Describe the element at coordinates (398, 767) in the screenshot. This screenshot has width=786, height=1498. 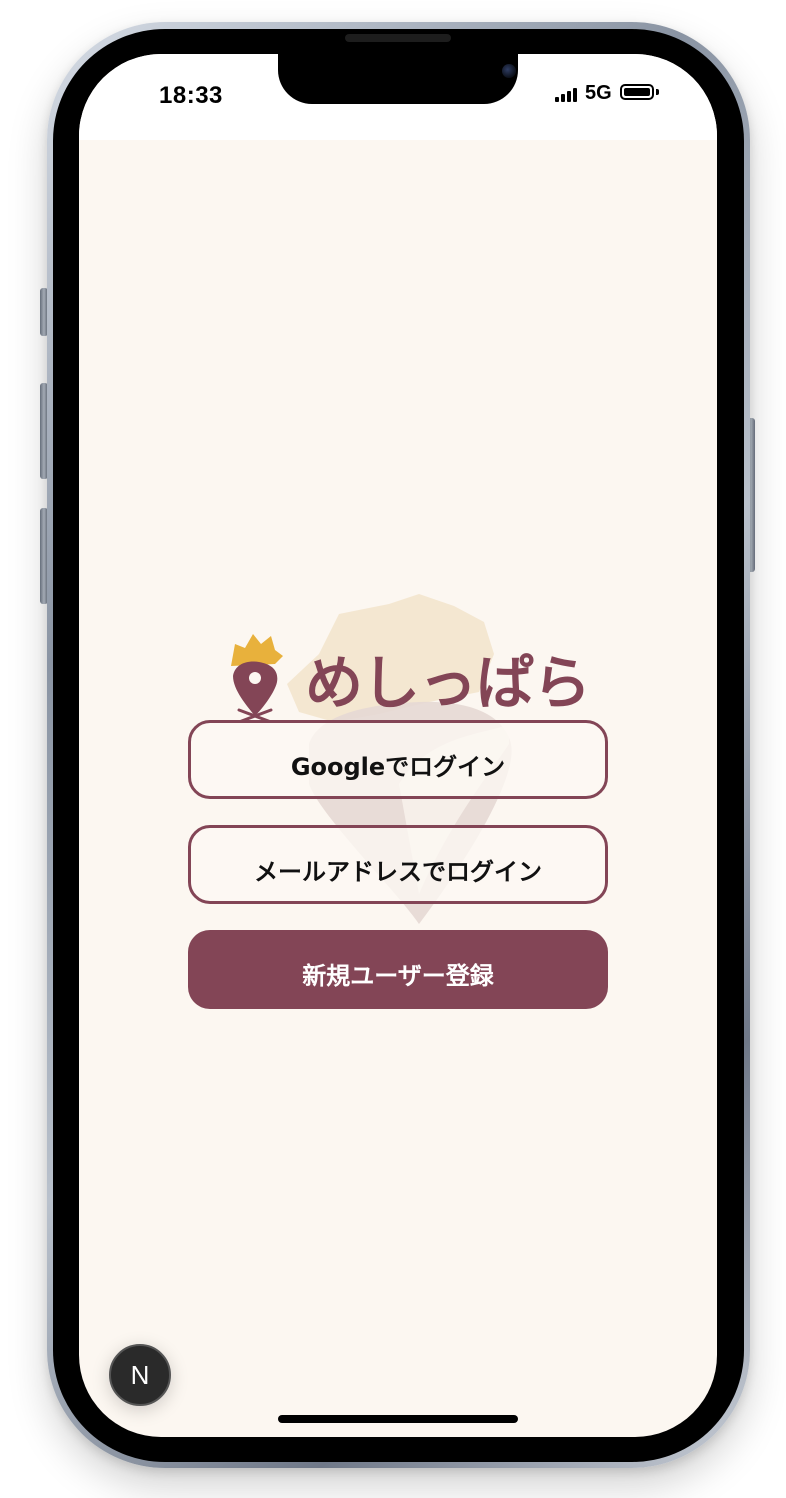
I see `google-login-label: Googleでログイン` at that location.